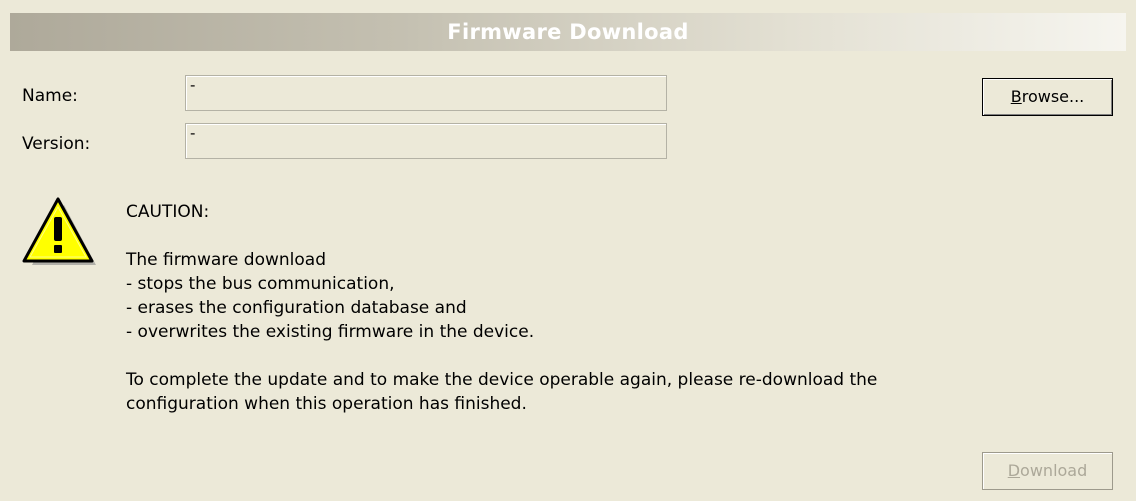 Image resolution: width=1136 pixels, height=501 pixels. Describe the element at coordinates (168, 212) in the screenshot. I see `caution-heading: CAUTION:` at that location.